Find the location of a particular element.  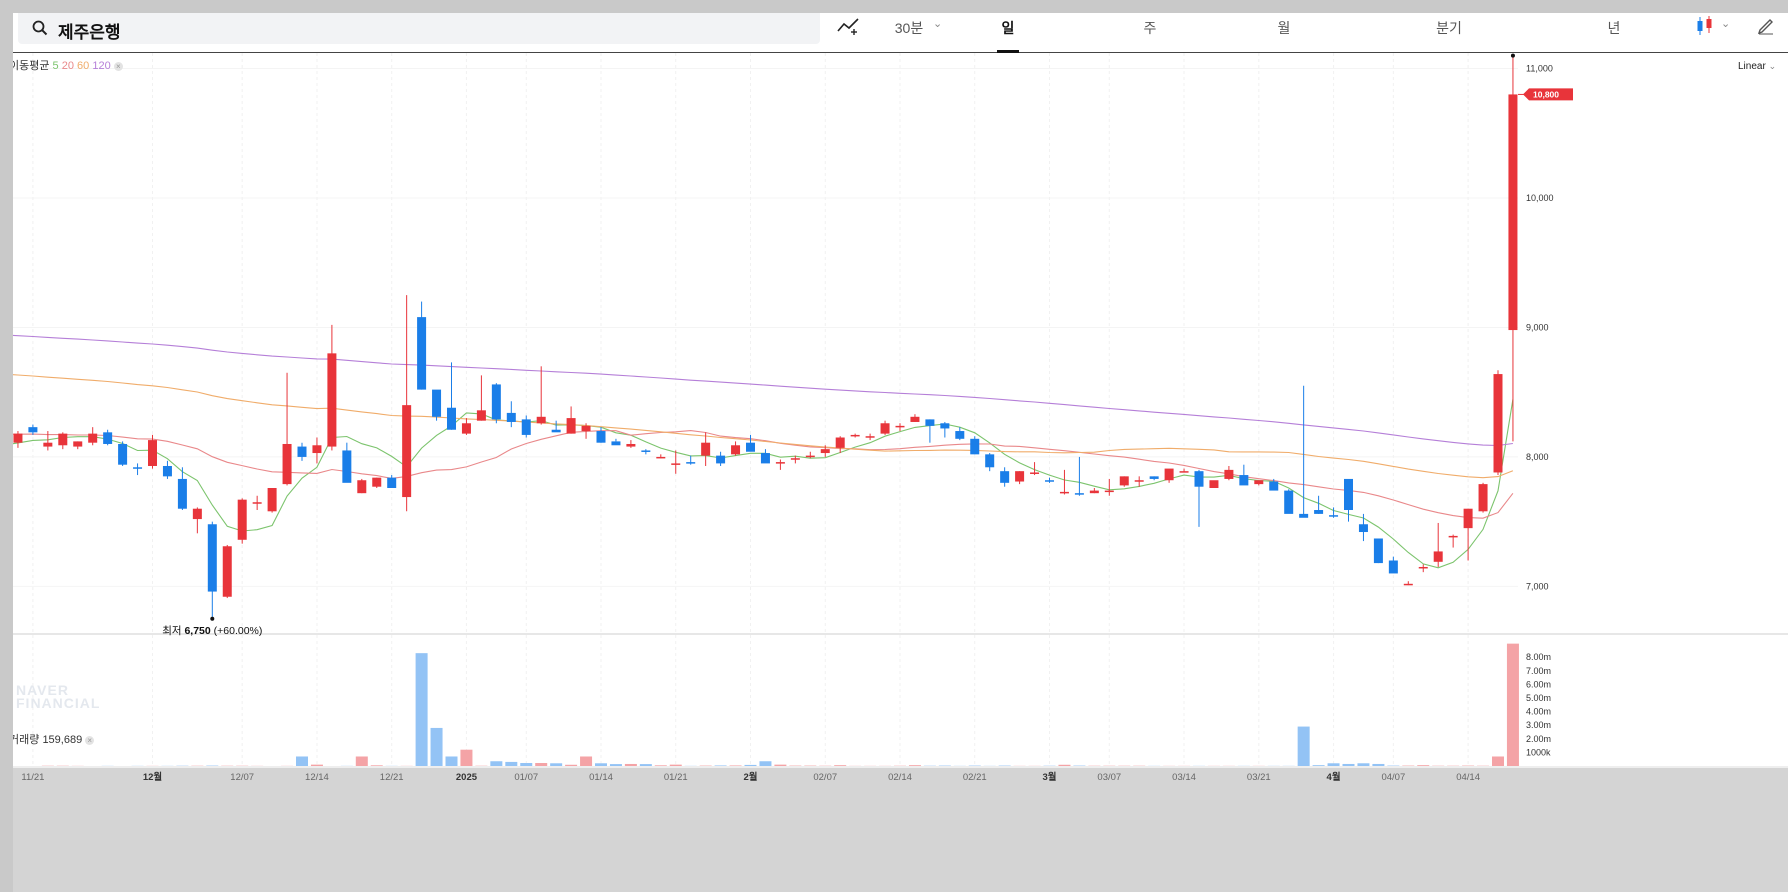

tab-quarter: 분기 is located at coordinates (1449, 28).